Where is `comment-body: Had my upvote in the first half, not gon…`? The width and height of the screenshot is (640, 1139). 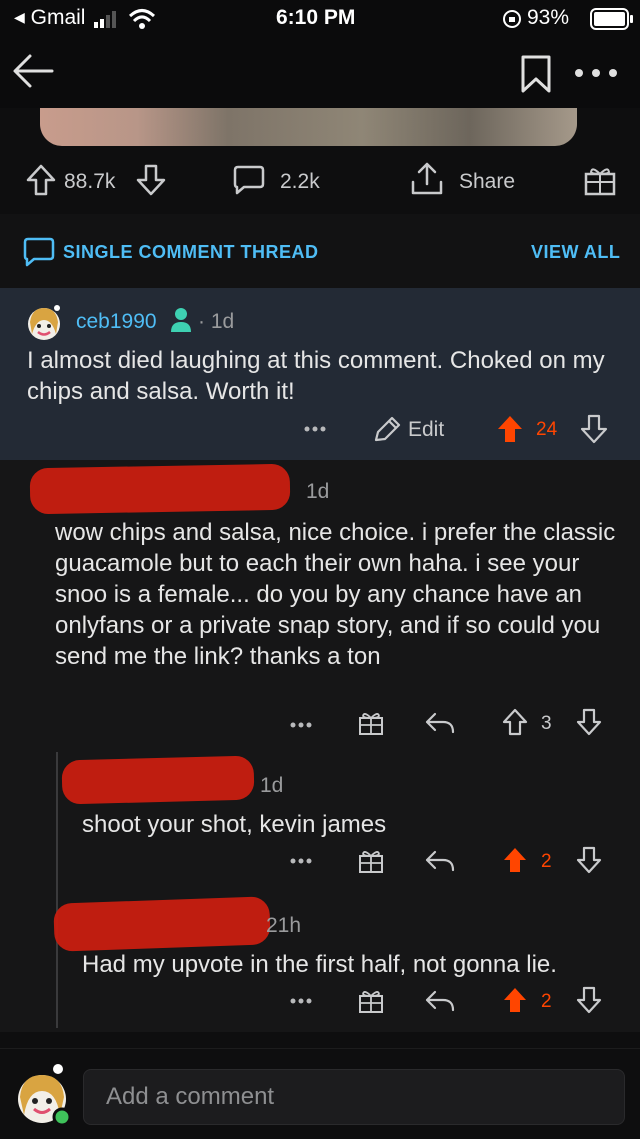
comment-body: Had my upvote in the first half, not gon… is located at coordinates (319, 964).